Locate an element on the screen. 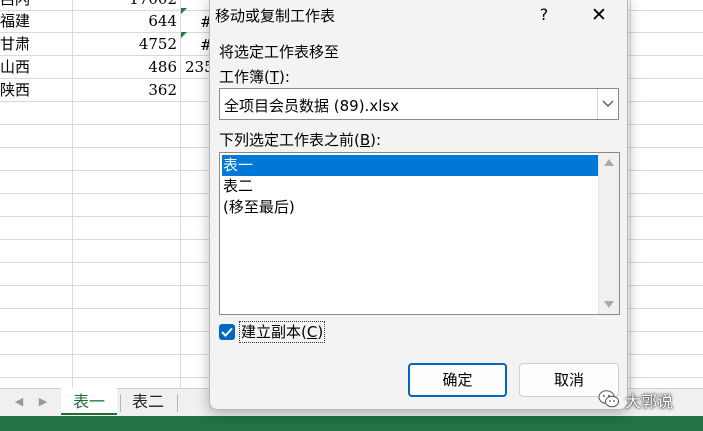 This screenshot has width=703, height=431. cell-value: 4752 is located at coordinates (125, 44).